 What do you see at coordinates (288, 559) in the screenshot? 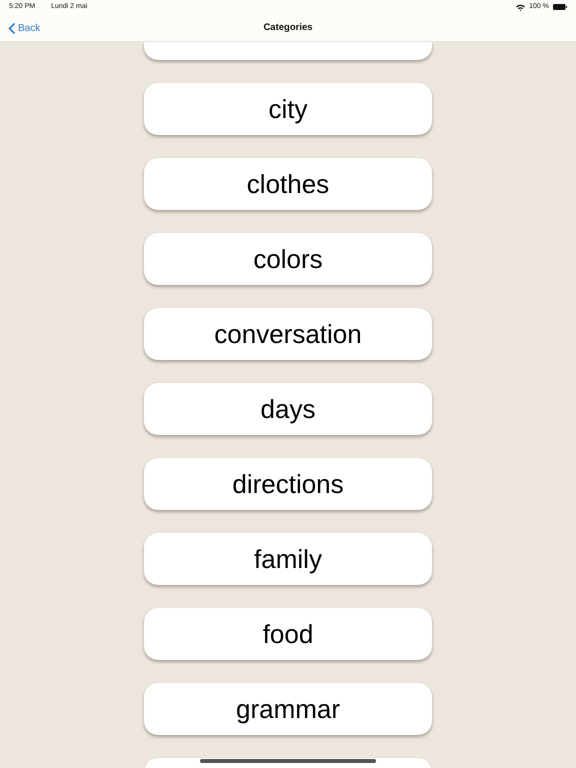
I see `category-button: family` at bounding box center [288, 559].